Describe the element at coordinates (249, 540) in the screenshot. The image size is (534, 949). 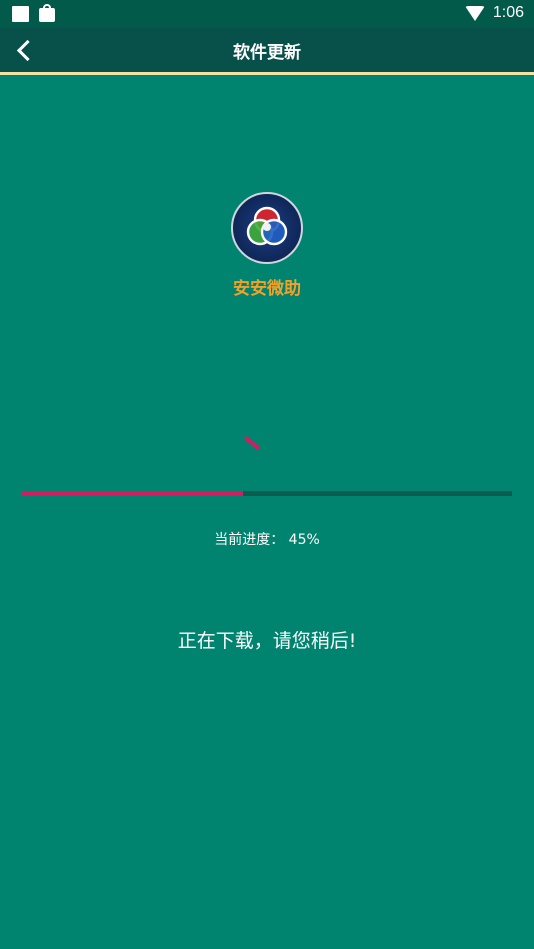
I see `progress-label: 当前进度：` at that location.